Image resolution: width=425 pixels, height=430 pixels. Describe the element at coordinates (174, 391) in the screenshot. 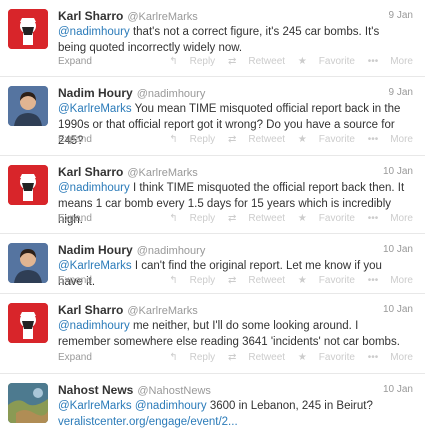

I see `user-handle: @NahostNews` at that location.